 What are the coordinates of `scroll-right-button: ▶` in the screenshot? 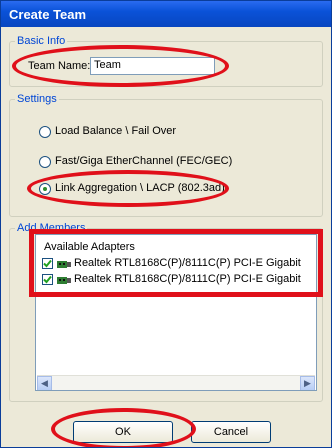 It's located at (307, 383).